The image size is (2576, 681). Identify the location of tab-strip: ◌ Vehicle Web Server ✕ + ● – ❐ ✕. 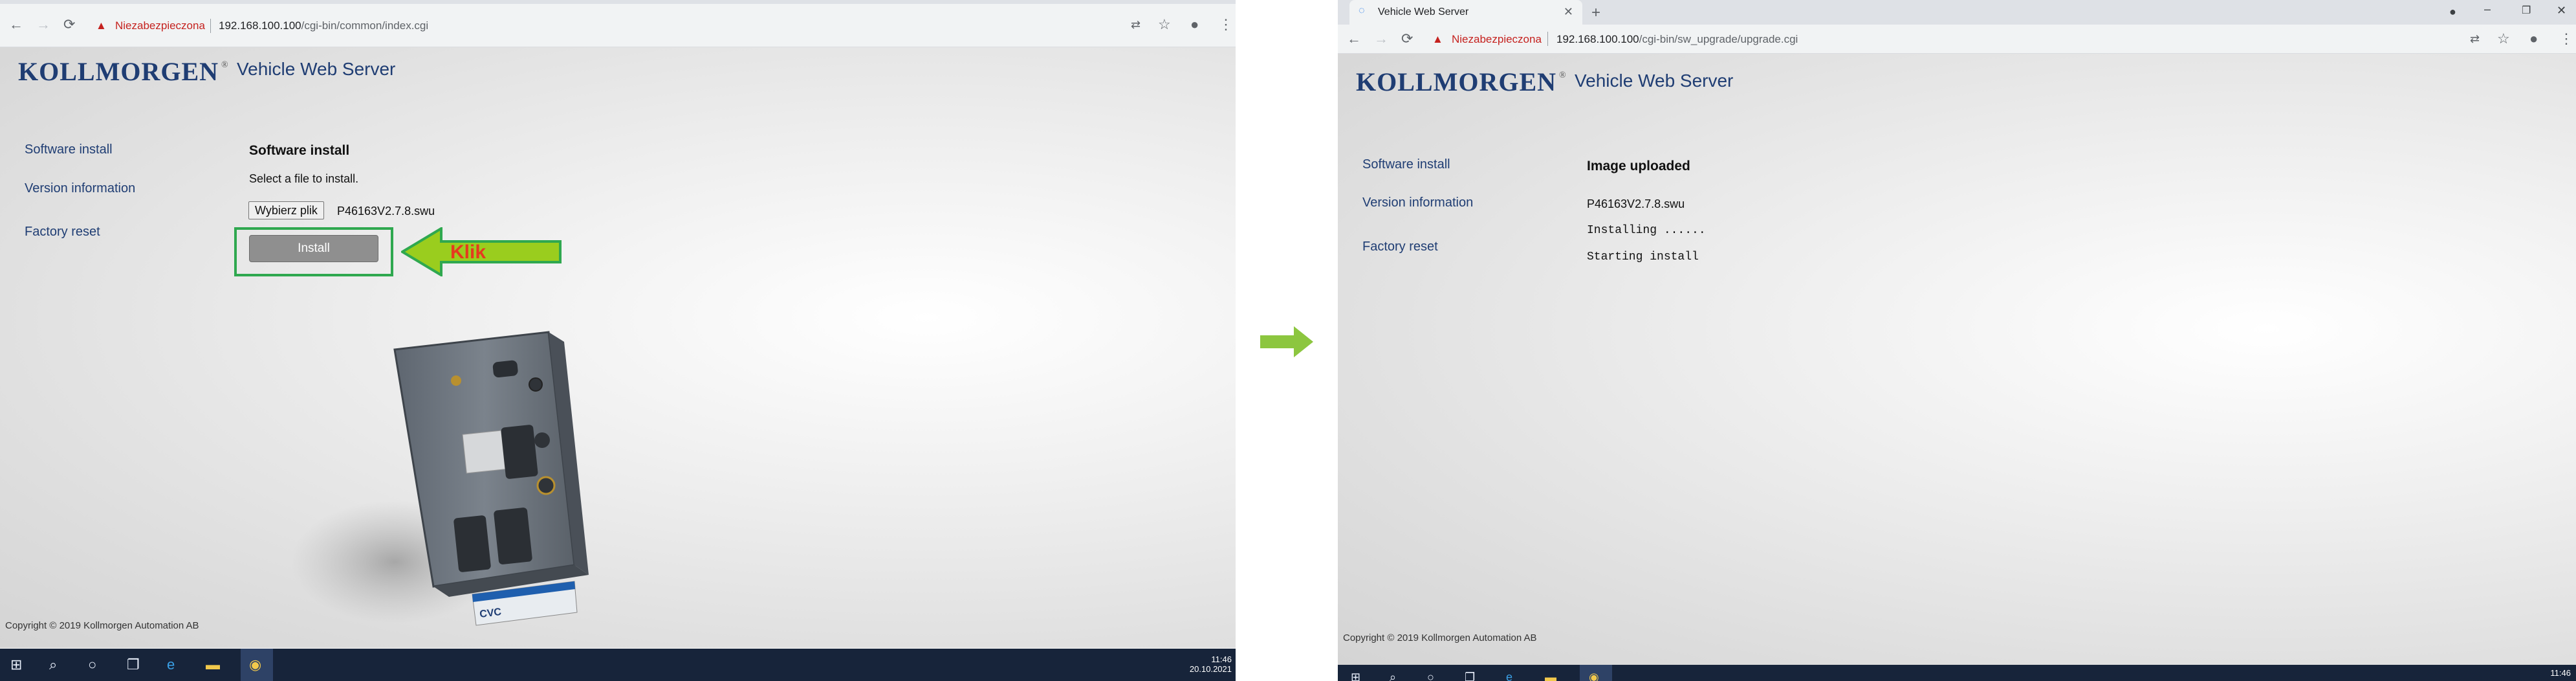
(1957, 12).